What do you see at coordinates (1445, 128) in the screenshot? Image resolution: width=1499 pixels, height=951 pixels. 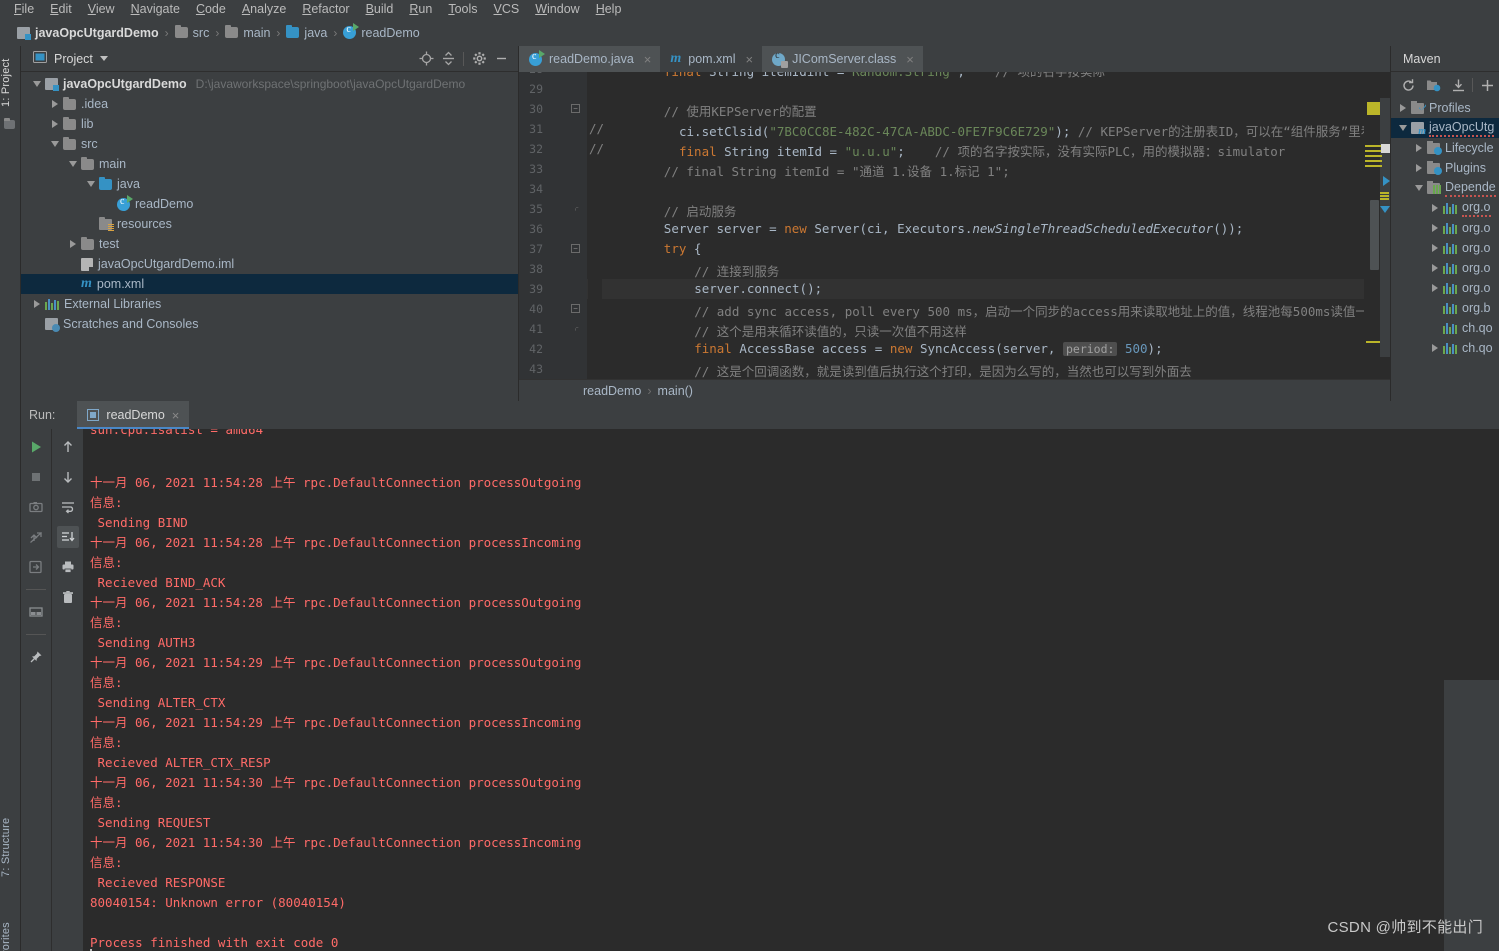 I see `maven-tree-item-javaopcutg: javaOpcUtg` at bounding box center [1445, 128].